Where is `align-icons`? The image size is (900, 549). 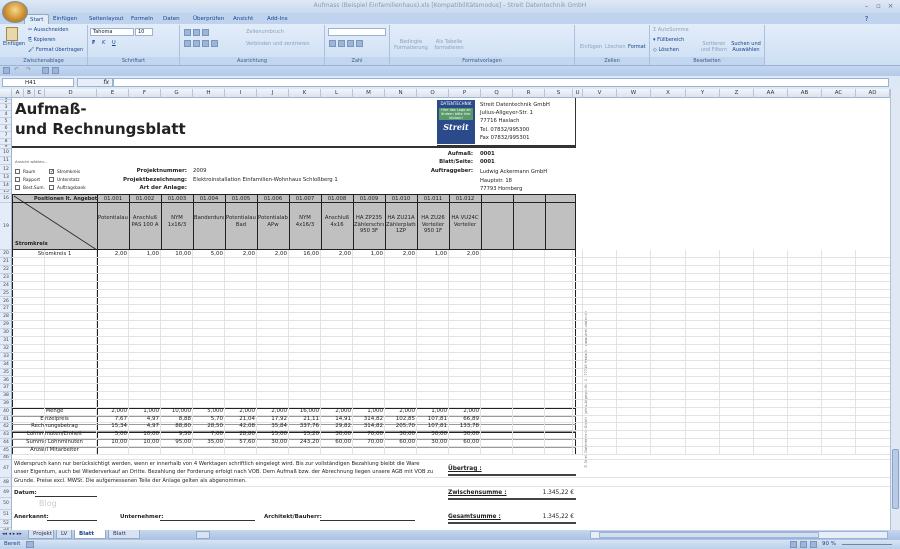 align-icons is located at coordinates (196, 32).